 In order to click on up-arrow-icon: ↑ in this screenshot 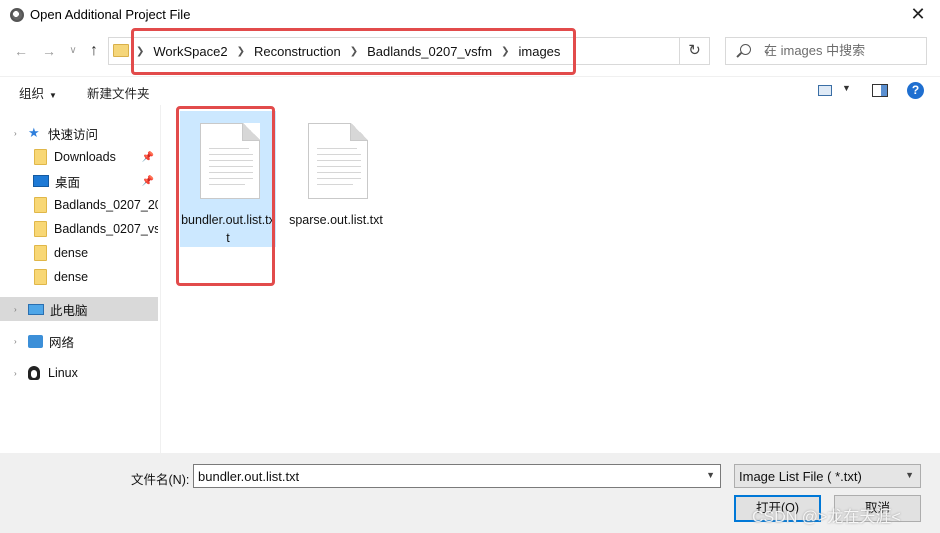, I will do `click(94, 51)`.